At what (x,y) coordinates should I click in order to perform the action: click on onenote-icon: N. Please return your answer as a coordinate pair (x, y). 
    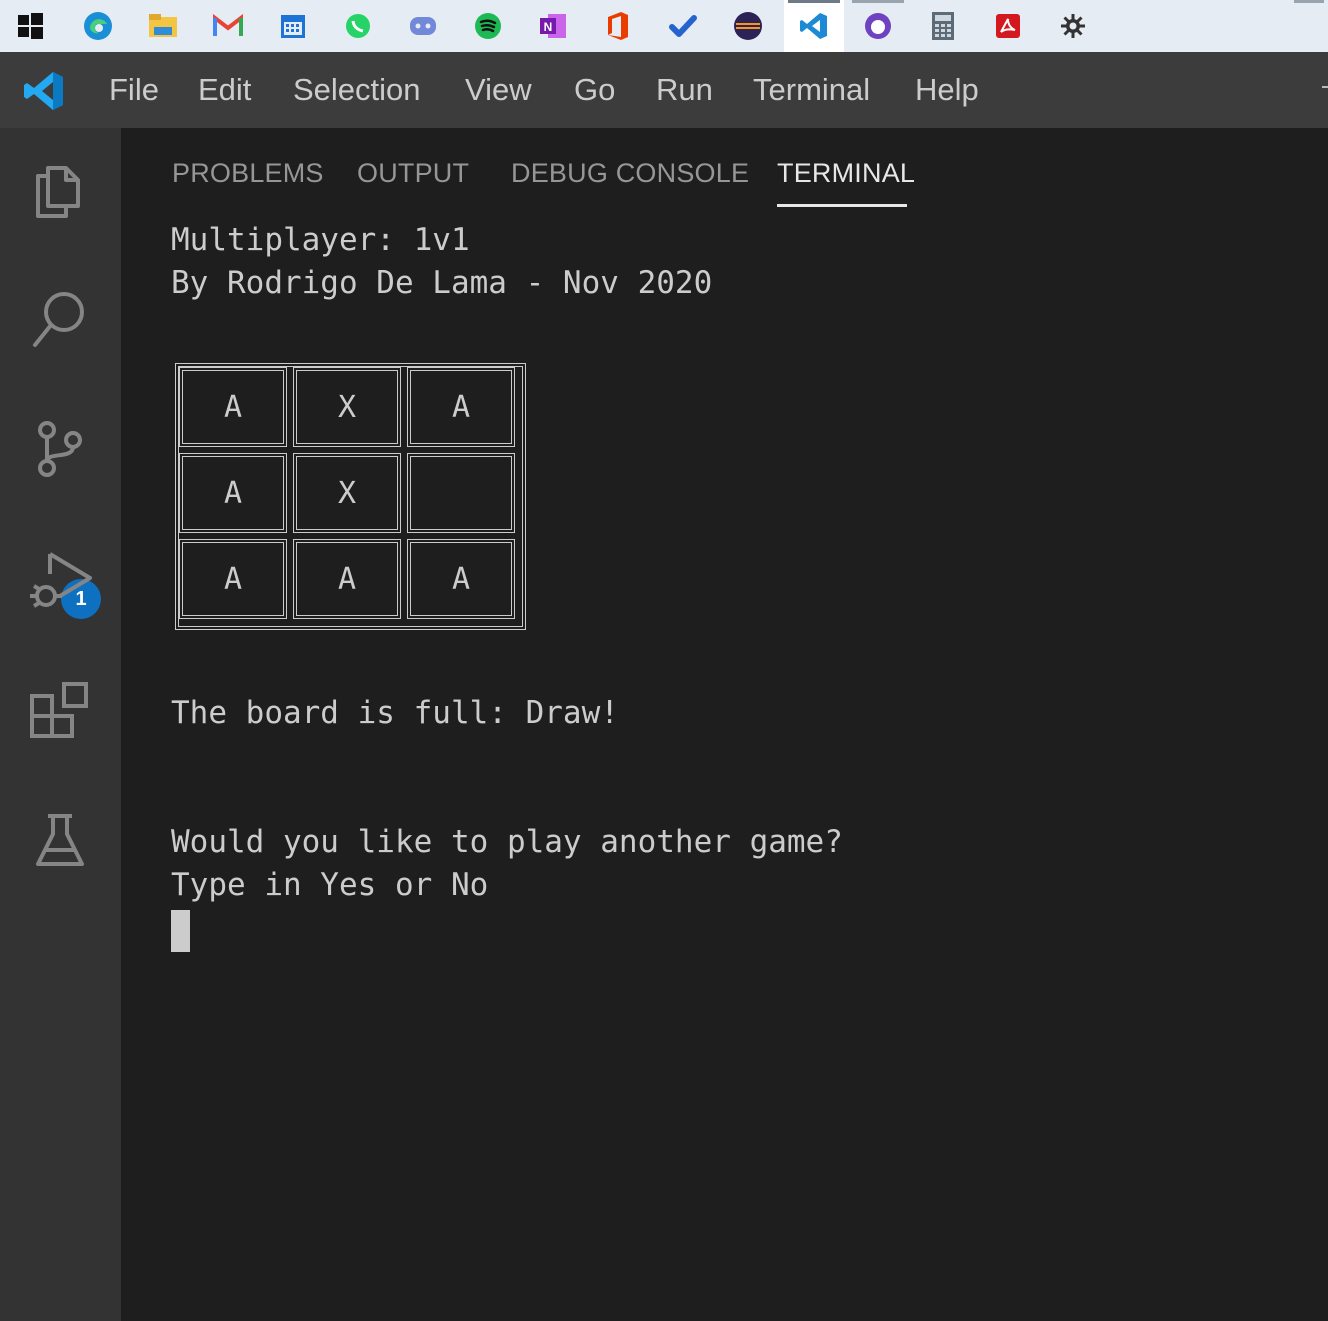
    Looking at the image, I should click on (553, 26).